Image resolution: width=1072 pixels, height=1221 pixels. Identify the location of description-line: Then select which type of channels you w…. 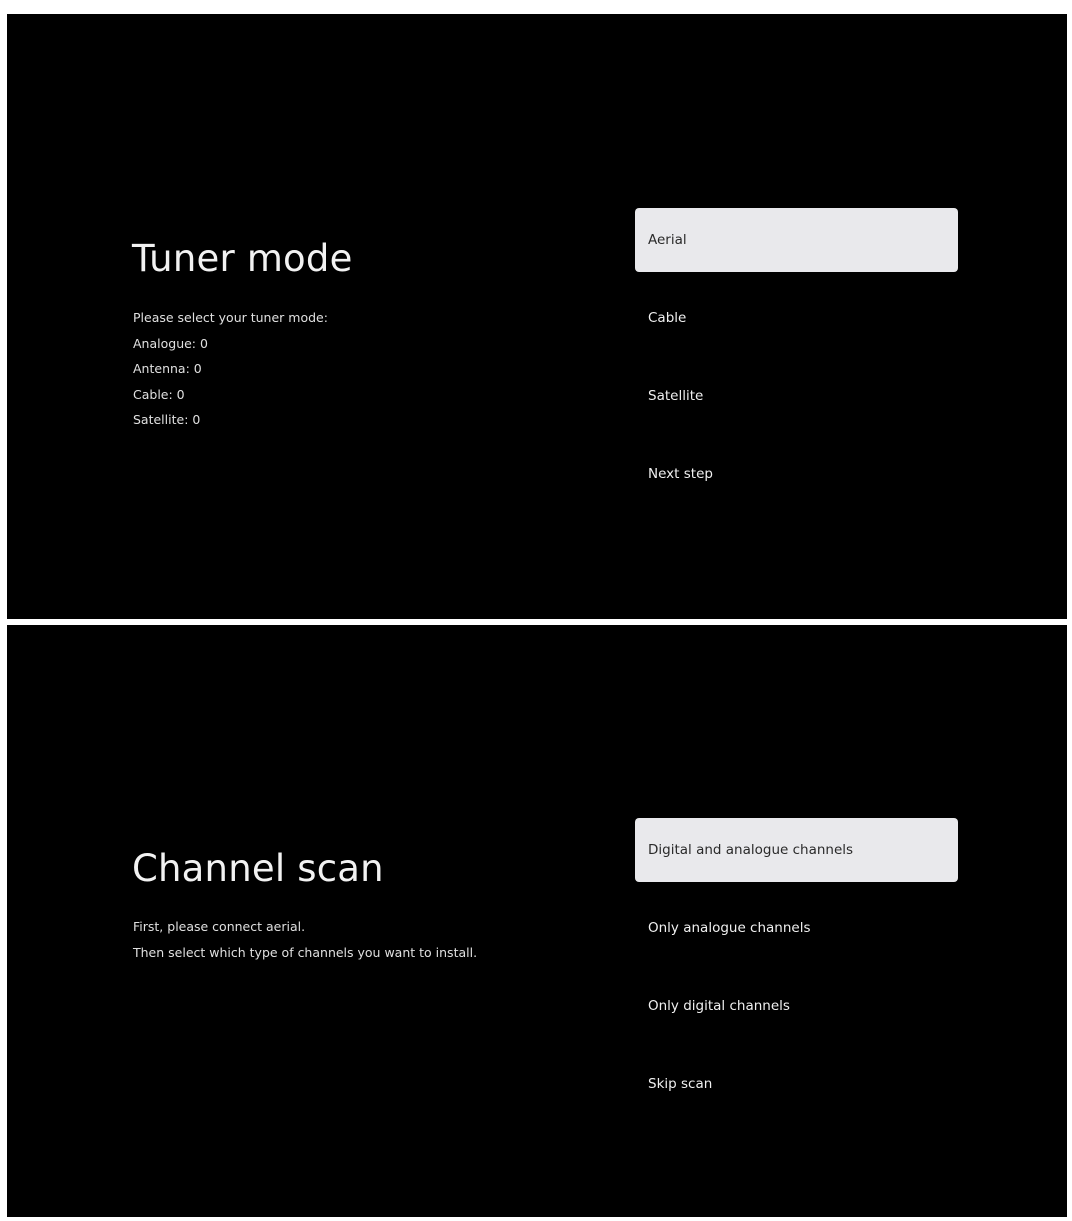
(305, 952).